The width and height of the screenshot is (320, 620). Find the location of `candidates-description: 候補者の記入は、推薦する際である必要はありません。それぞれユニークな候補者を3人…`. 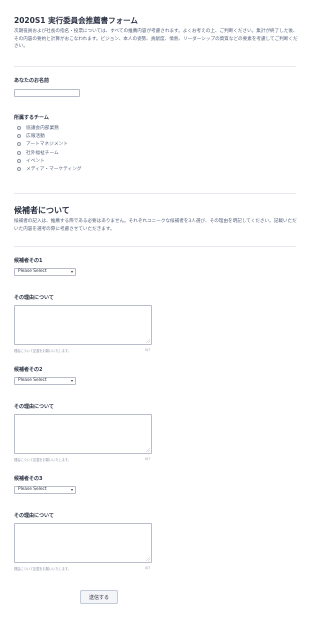

candidates-description: 候補者の記入は、推薦する際である必要はありません。それぞれユニークな候補者を3人… is located at coordinates (155, 225).